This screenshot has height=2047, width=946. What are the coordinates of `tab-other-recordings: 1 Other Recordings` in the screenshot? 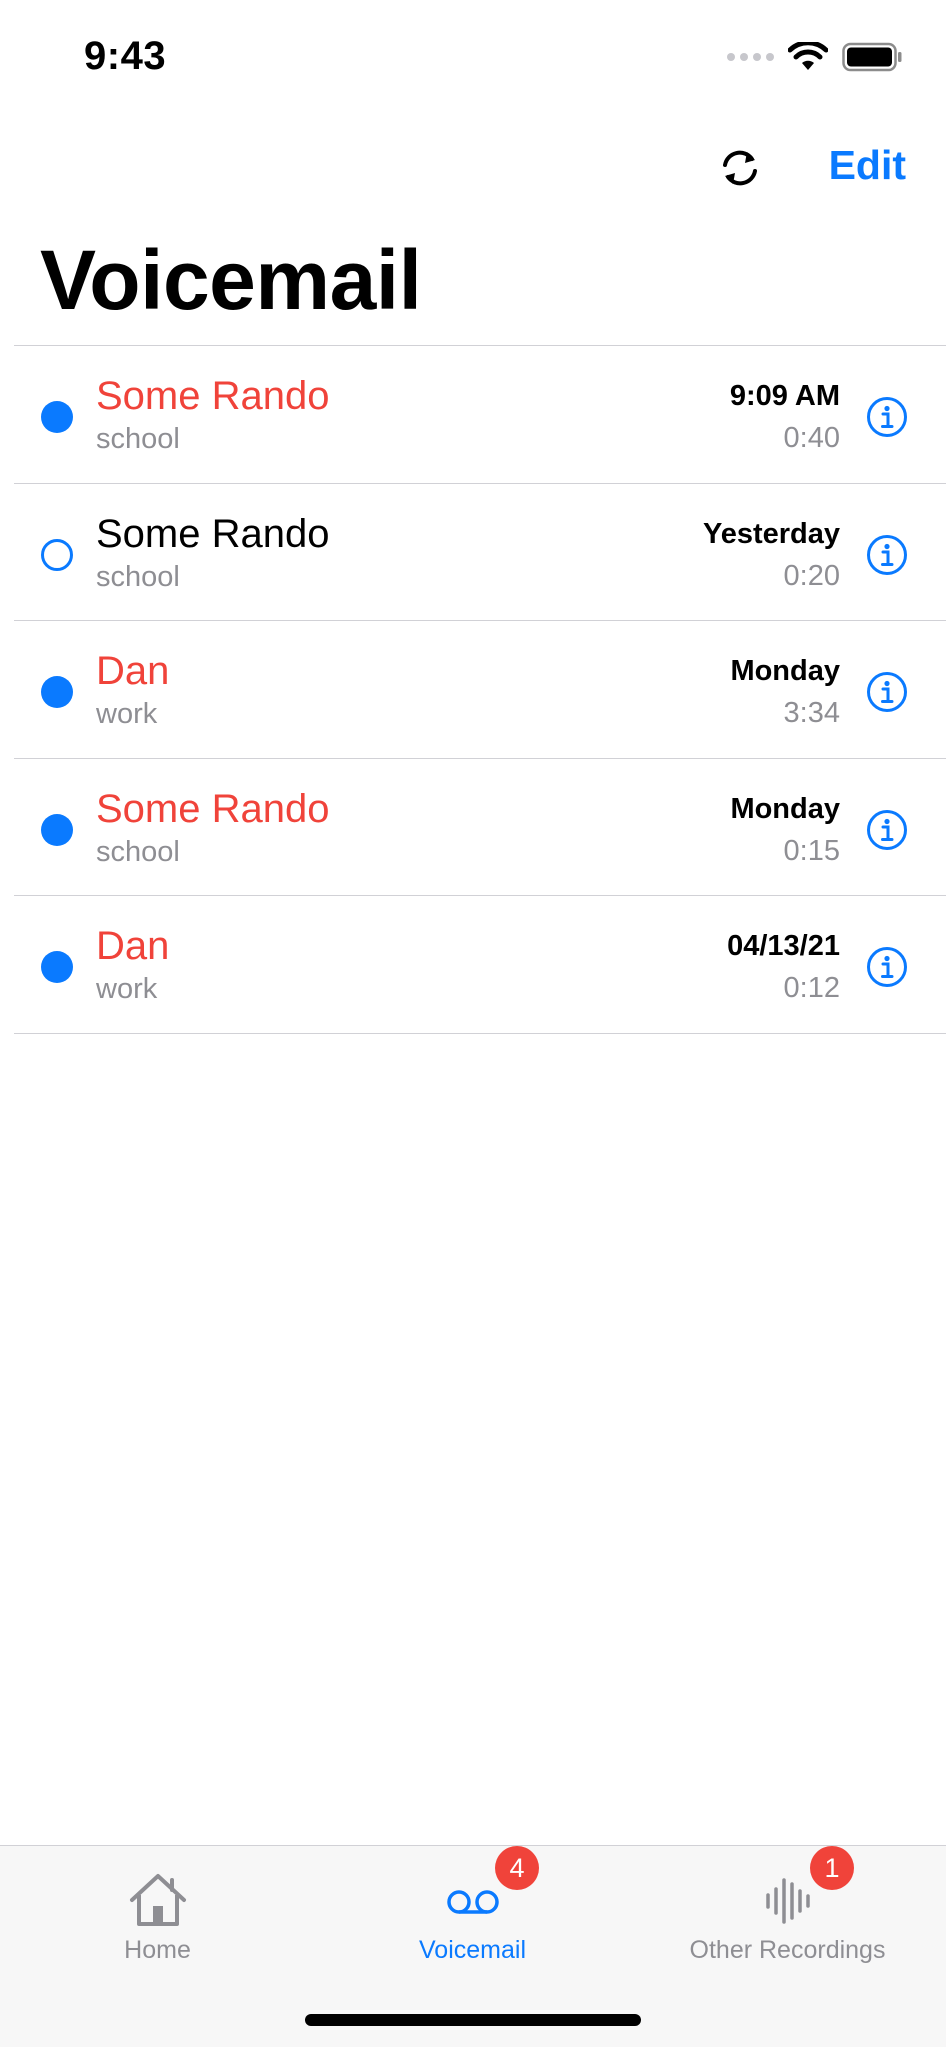 It's located at (787, 1916).